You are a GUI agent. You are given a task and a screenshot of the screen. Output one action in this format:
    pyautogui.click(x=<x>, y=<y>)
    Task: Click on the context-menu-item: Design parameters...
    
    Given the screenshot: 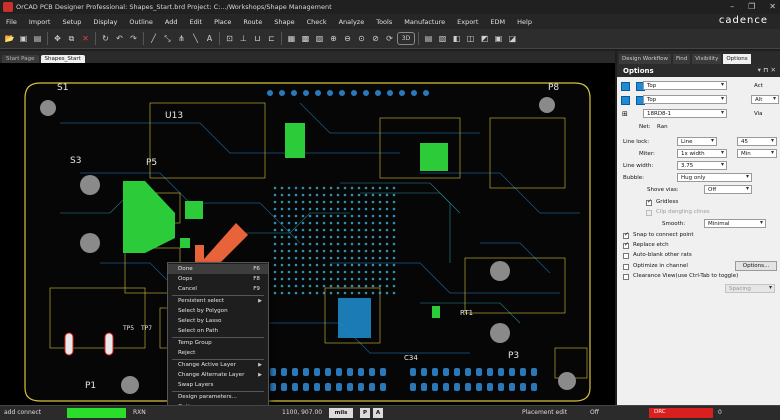 What is the action you would take?
    pyautogui.click(x=218, y=397)
    